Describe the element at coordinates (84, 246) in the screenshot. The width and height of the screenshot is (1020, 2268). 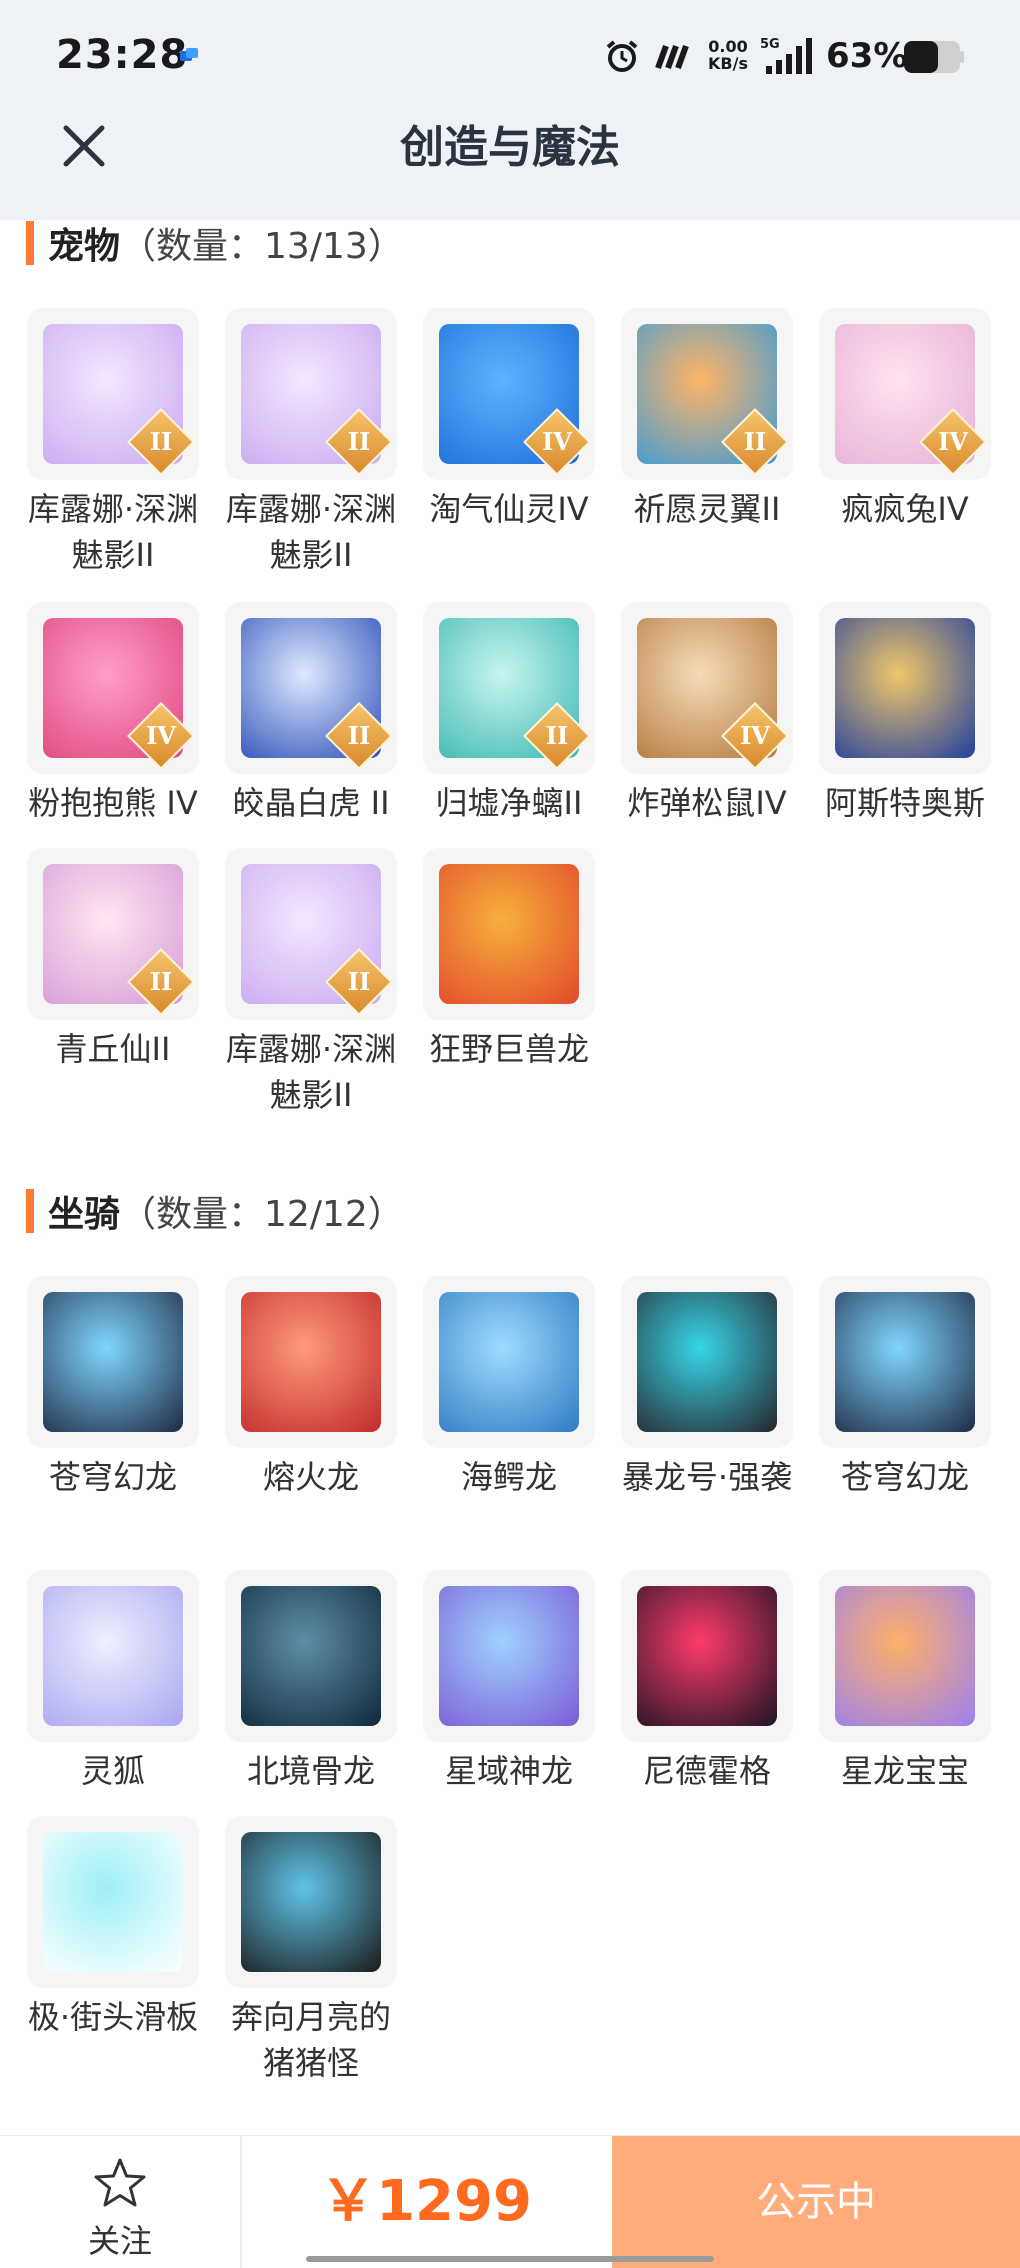
I see `section-title: 宠物` at that location.